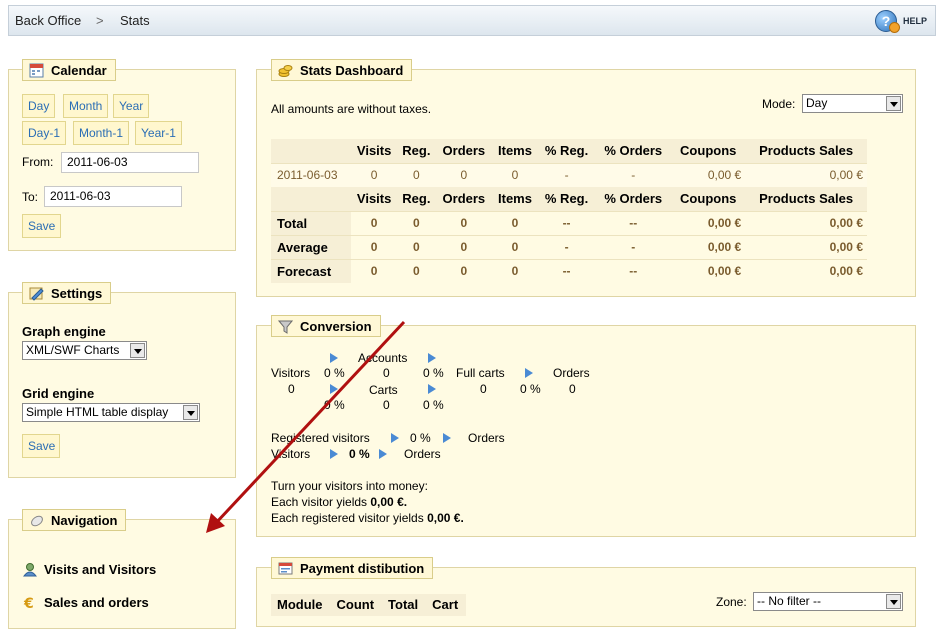 This screenshot has width=942, height=629. Describe the element at coordinates (309, 423) in the screenshot. I see `annotation-arrow-line` at that location.